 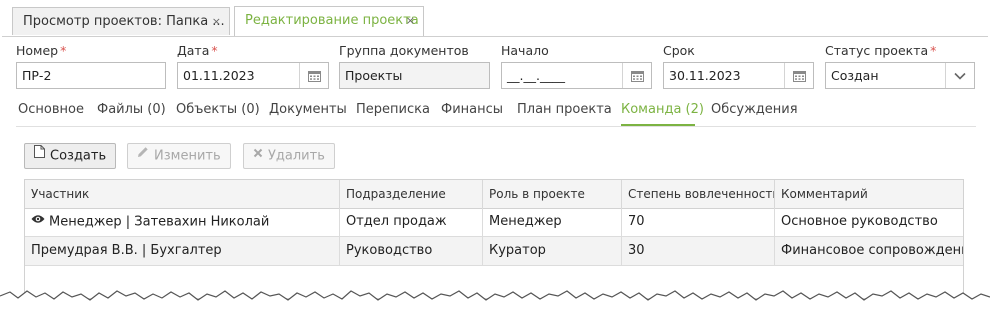 What do you see at coordinates (658, 125) in the screenshot?
I see `active-tab-indicator` at bounding box center [658, 125].